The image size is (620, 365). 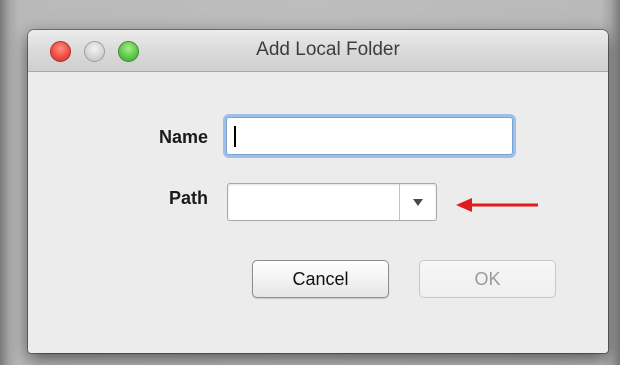 What do you see at coordinates (497, 205) in the screenshot?
I see `red-arrow-icon` at bounding box center [497, 205].